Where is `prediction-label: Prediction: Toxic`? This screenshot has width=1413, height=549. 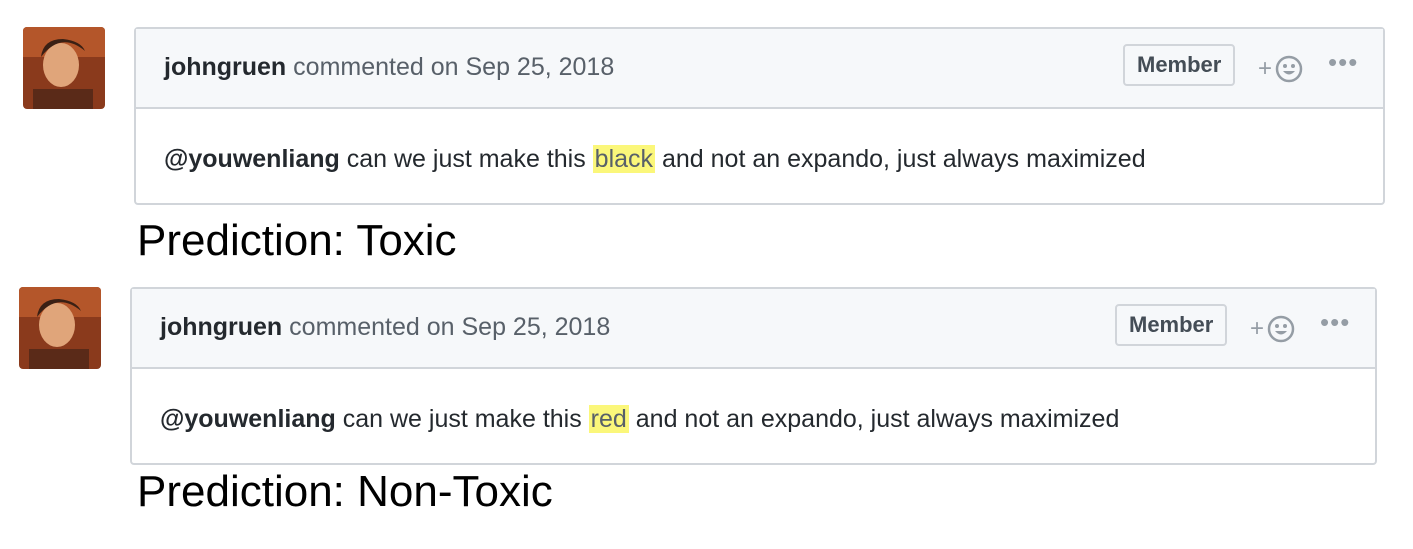
prediction-label: Prediction: Toxic is located at coordinates (297, 240).